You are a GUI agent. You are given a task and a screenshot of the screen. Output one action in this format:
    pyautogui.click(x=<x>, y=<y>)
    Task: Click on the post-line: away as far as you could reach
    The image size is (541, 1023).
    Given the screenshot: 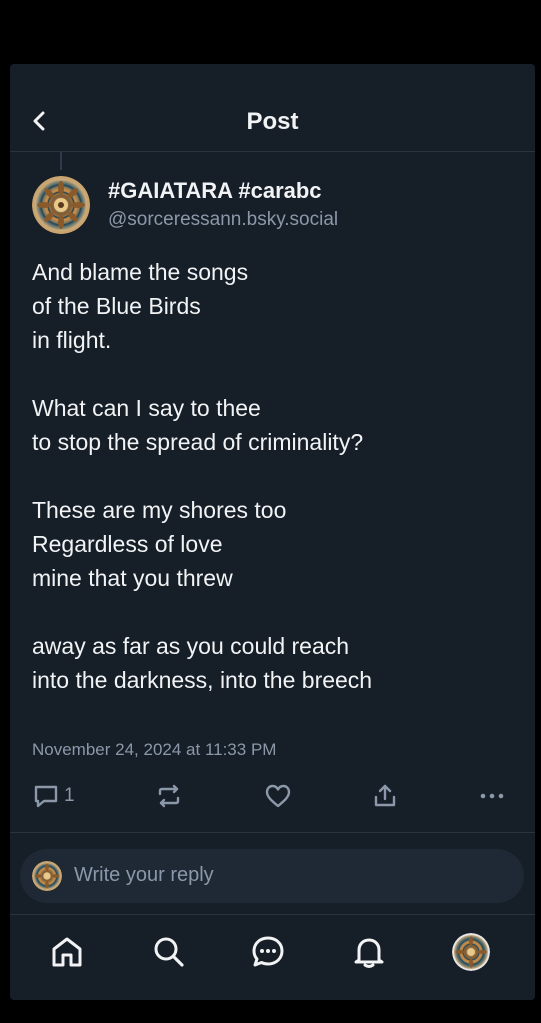 What is the action you would take?
    pyautogui.click(x=191, y=646)
    